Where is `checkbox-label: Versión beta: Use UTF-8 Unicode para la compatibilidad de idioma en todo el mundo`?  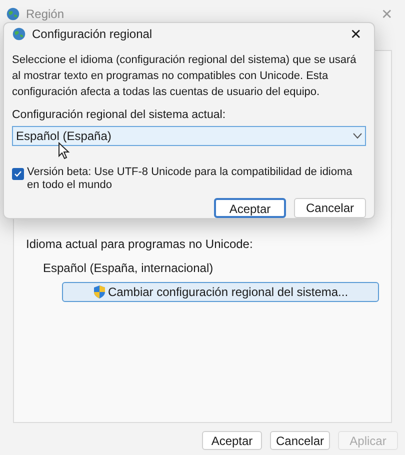 checkbox-label: Versión beta: Use UTF-8 Unicode para la compatibilidad de idioma en todo el mundo is located at coordinates (190, 179).